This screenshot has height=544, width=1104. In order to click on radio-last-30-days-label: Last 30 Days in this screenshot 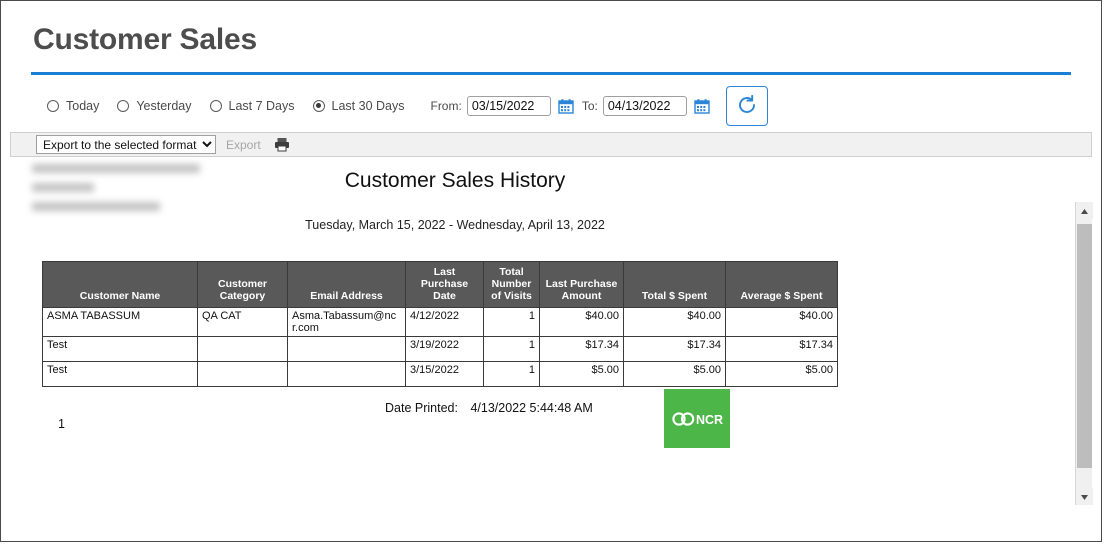, I will do `click(368, 106)`.